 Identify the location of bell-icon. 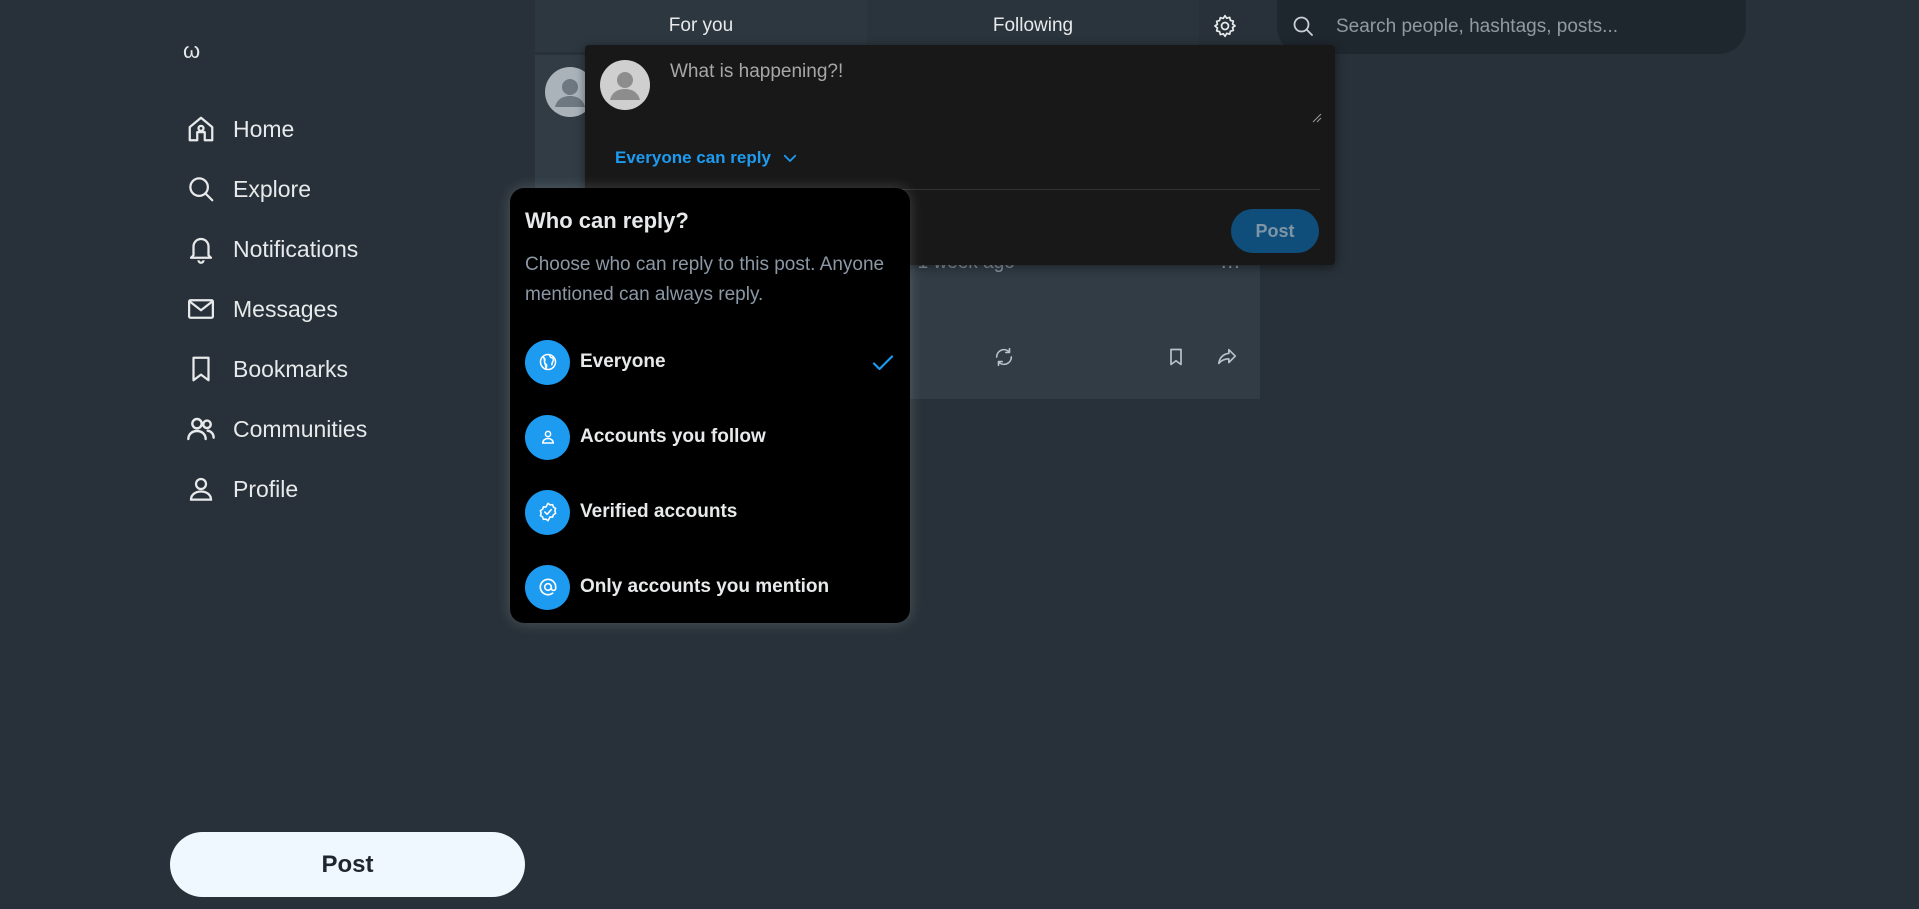
(201, 249).